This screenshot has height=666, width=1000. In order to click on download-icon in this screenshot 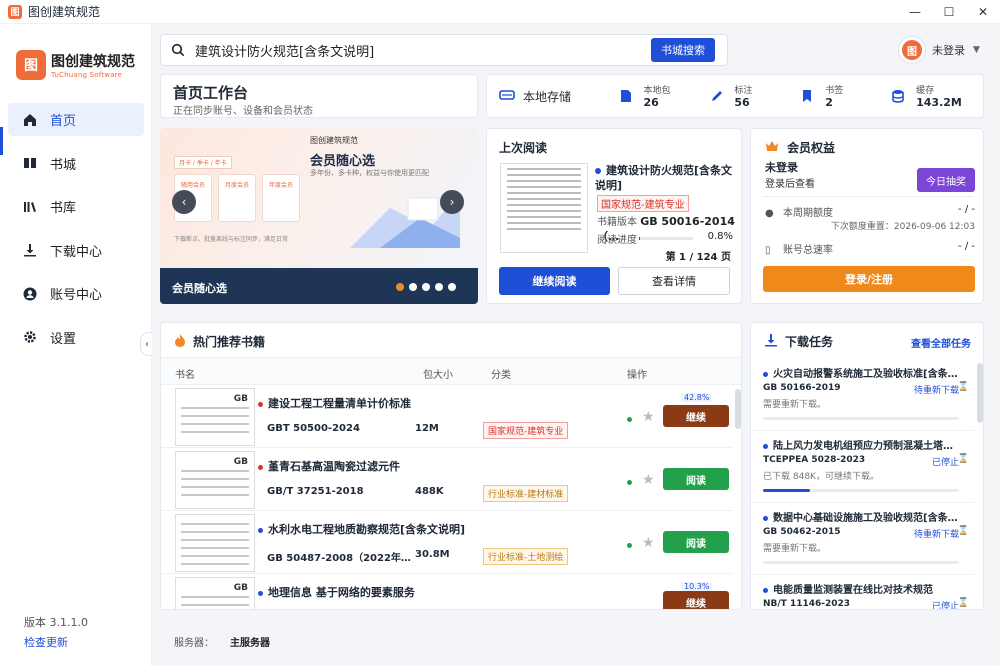, I will do `click(30, 250)`.